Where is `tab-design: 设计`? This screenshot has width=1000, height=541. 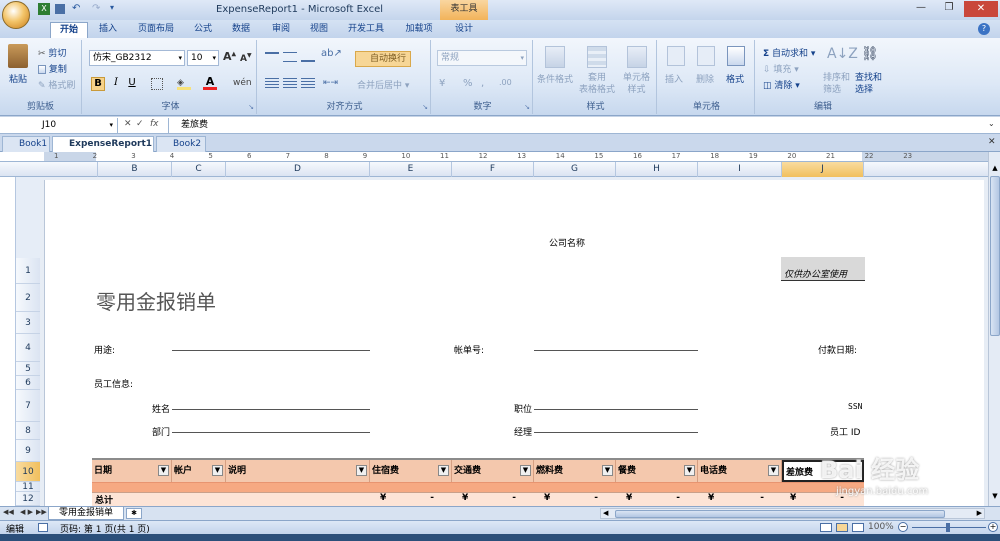 tab-design: 设计 is located at coordinates (464, 30).